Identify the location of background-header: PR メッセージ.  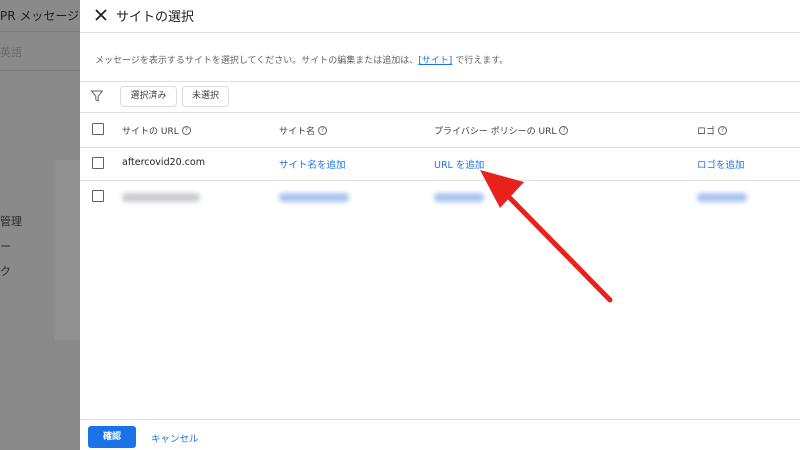
(40, 16).